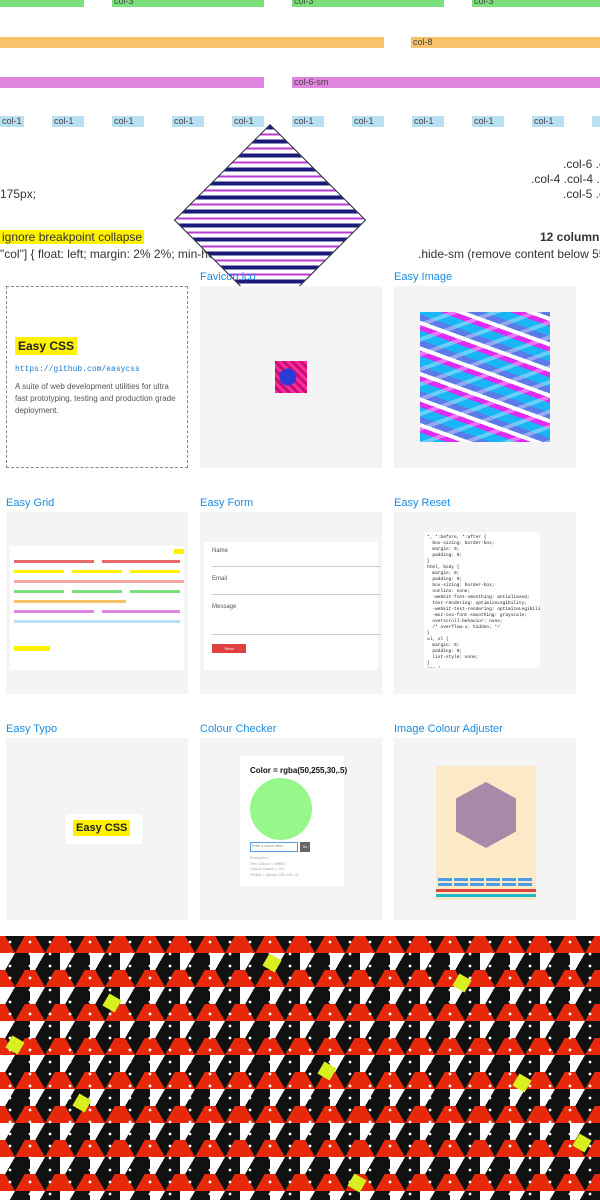 The height and width of the screenshot is (1200, 600). I want to click on easycss-heading: Easy CSS, so click(46, 346).